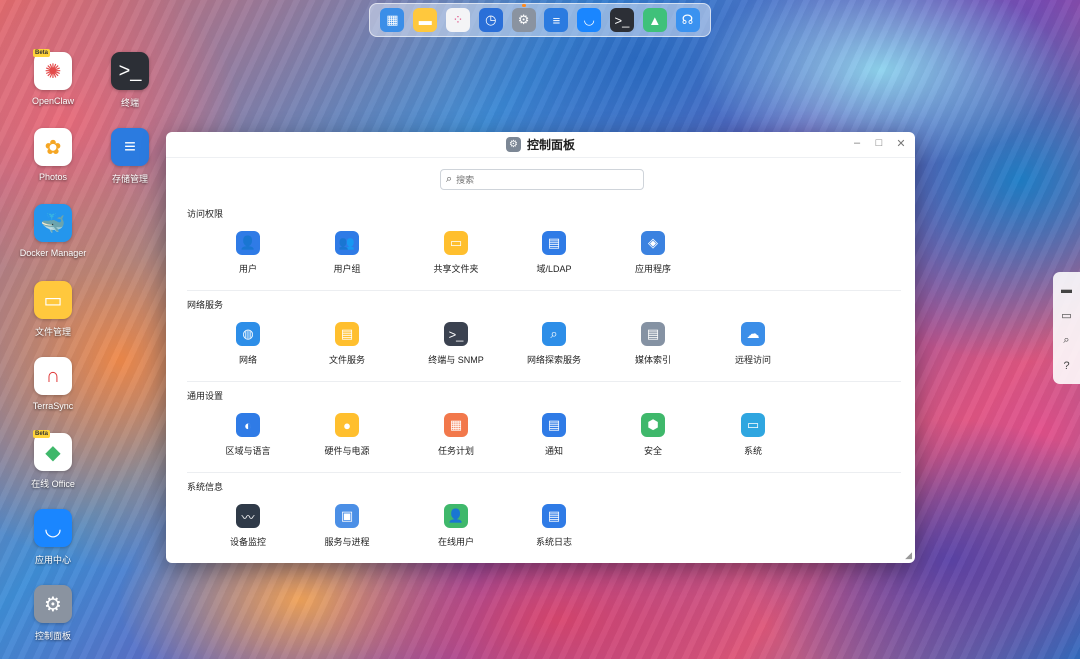 The height and width of the screenshot is (659, 1080). What do you see at coordinates (53, 613) in the screenshot?
I see `desktop-icon-controlpanel: ⚙ 控制面板` at bounding box center [53, 613].